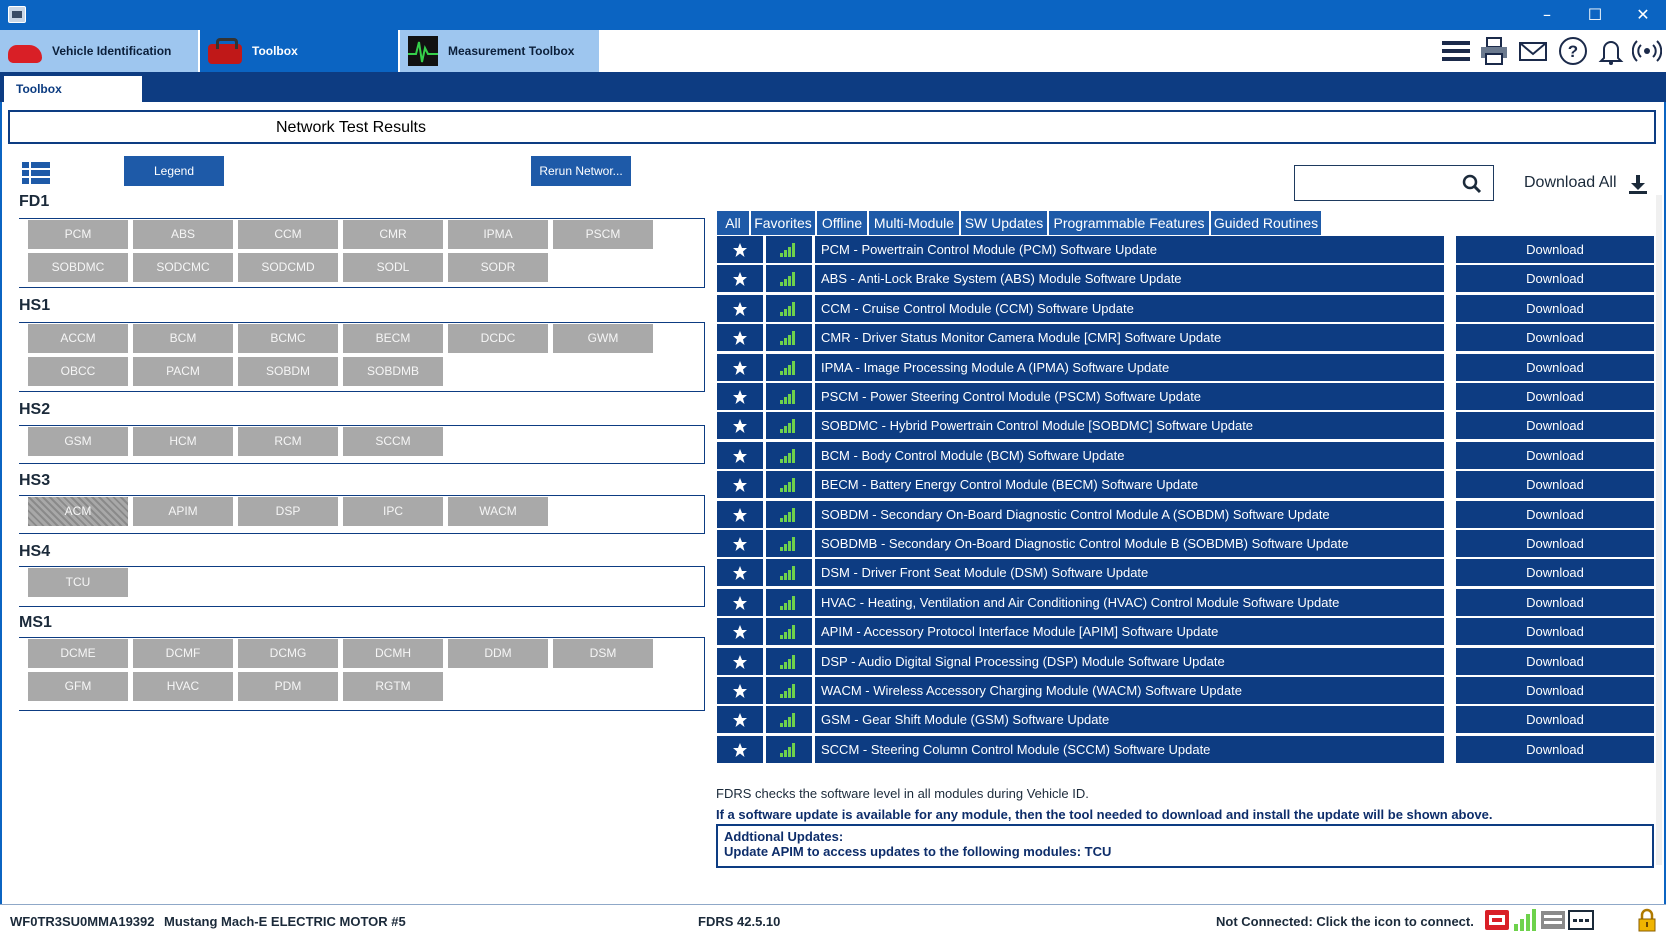 The width and height of the screenshot is (1666, 938). I want to click on download-icon, so click(1638, 184).